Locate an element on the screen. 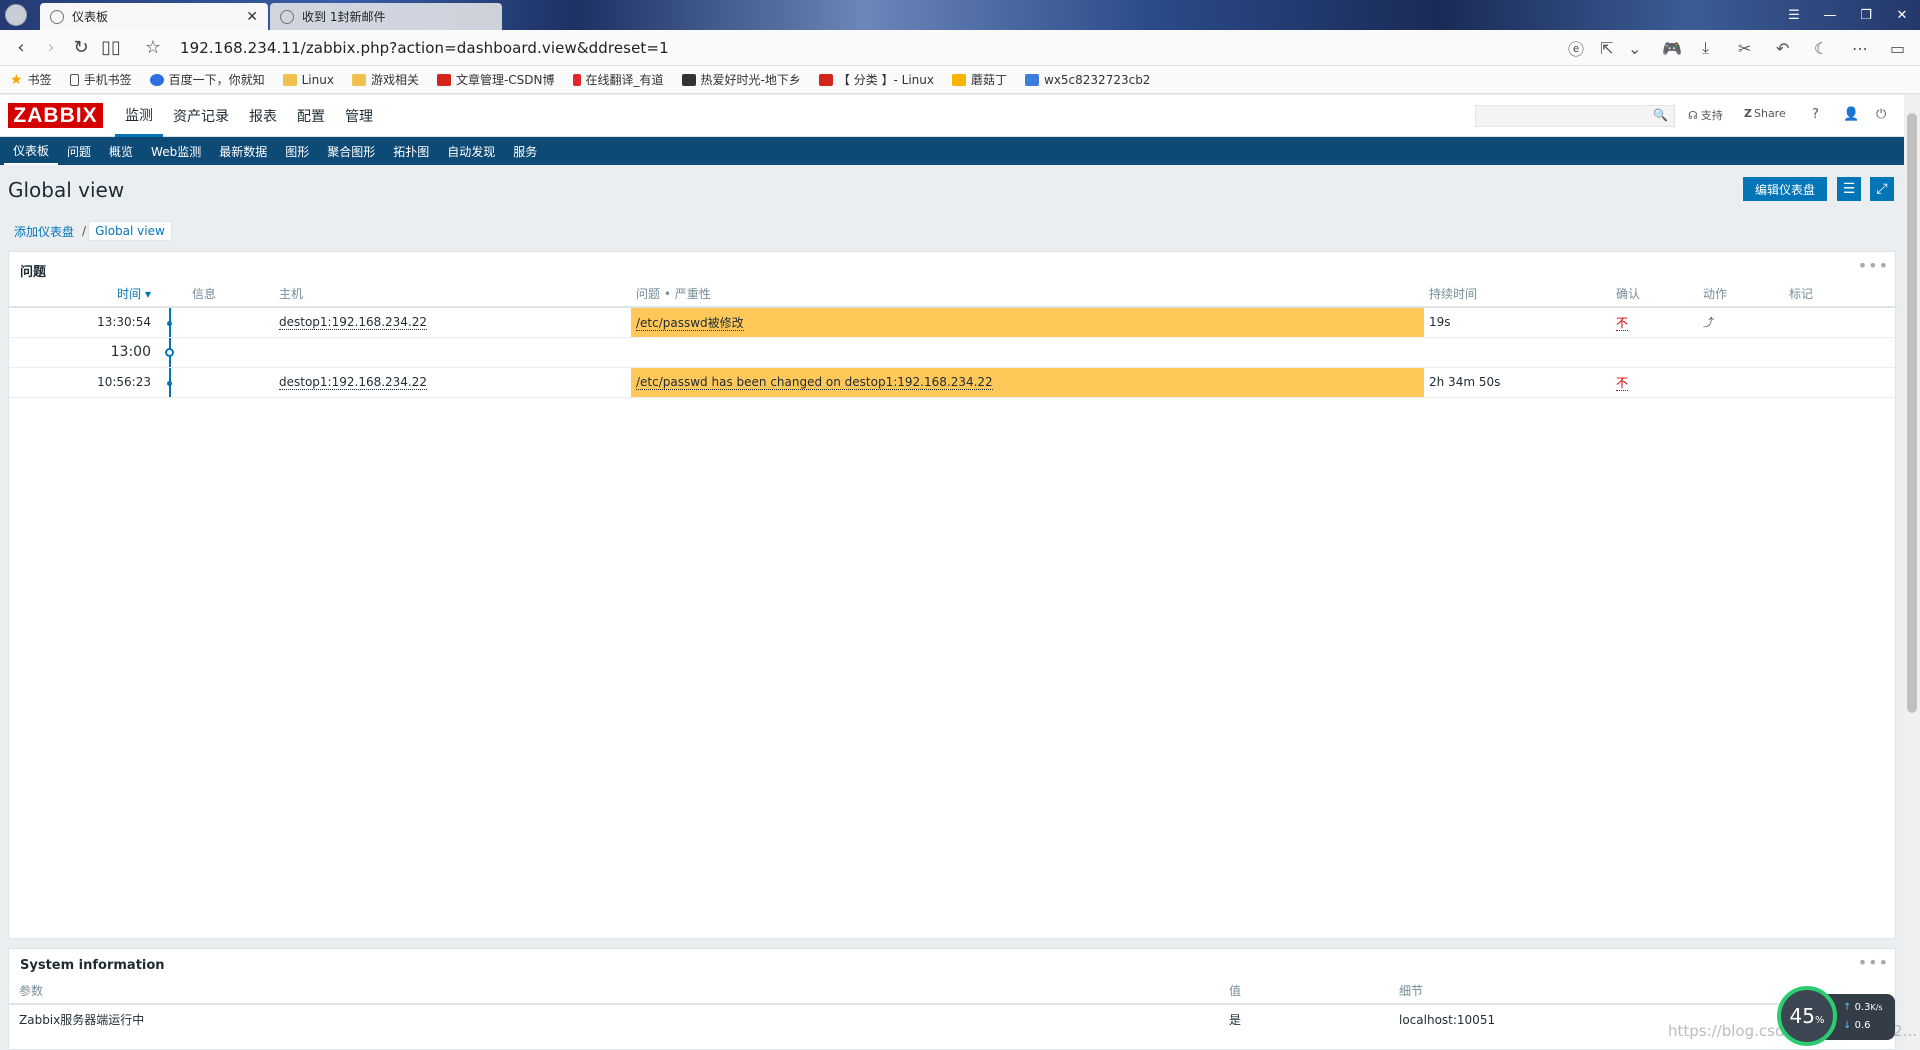  zabbix-logo: ZABBIX is located at coordinates (55, 115).